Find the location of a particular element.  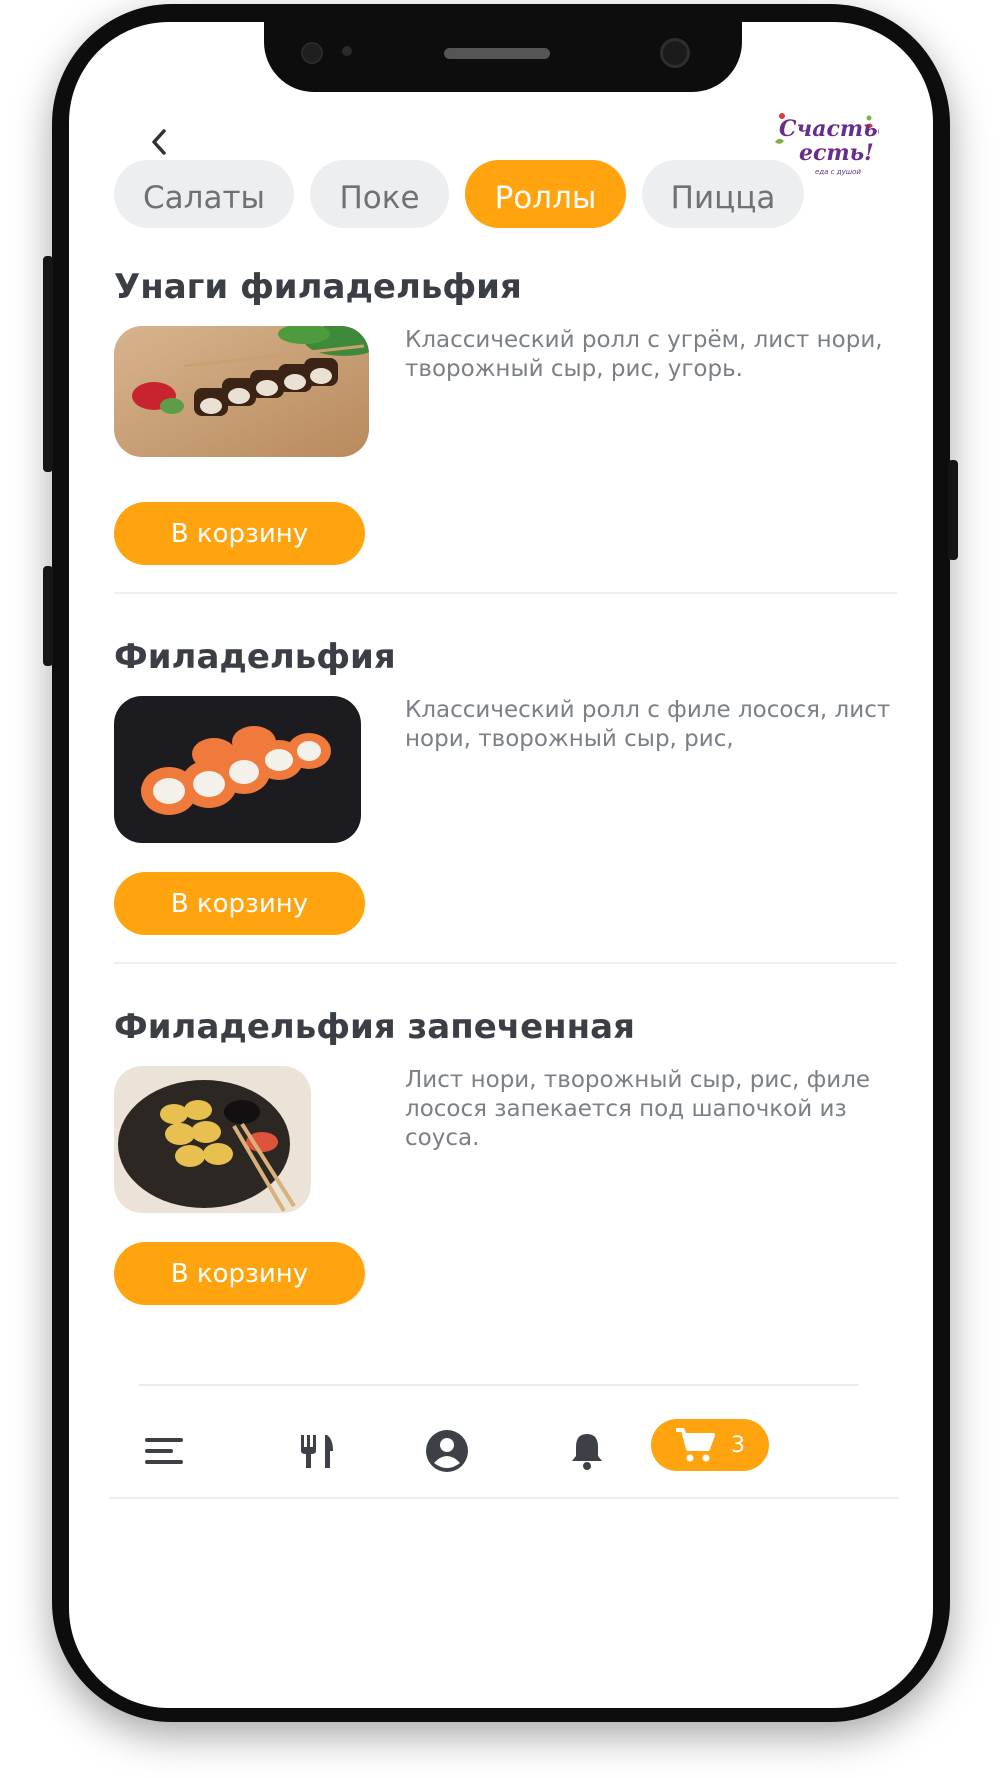

bottom-tab-bar: 3 is located at coordinates (501, 1457).